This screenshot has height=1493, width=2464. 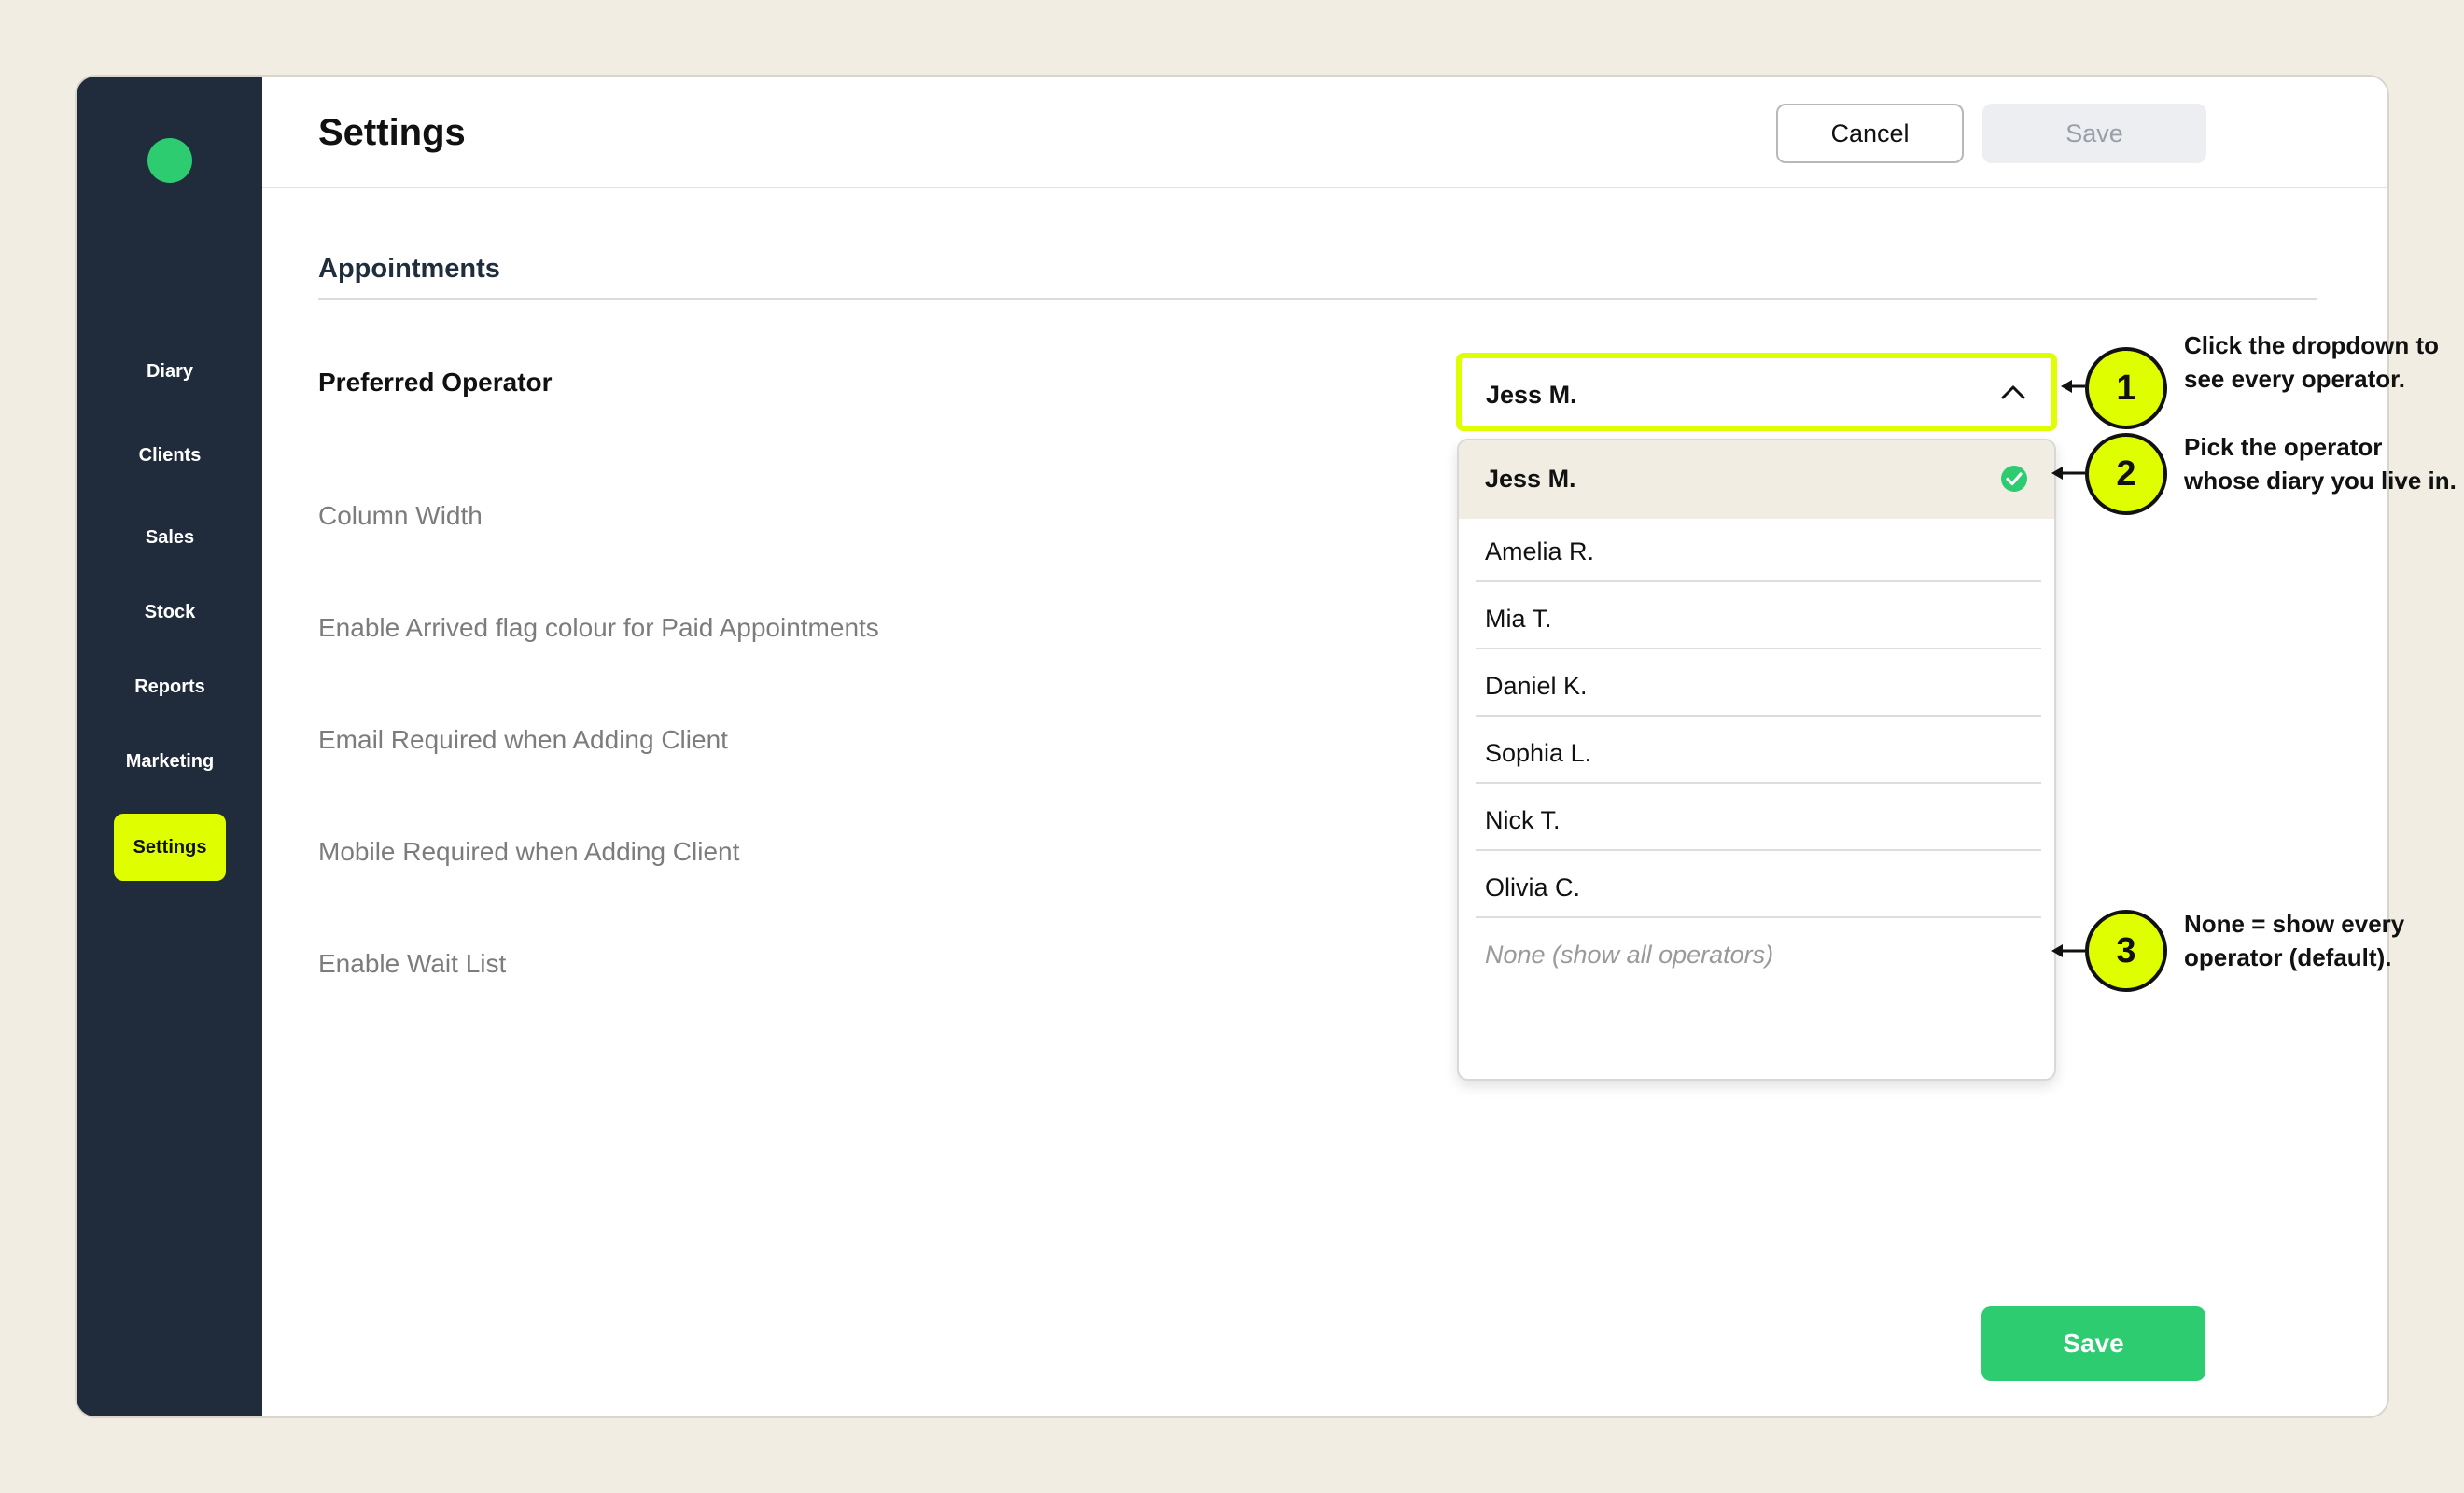 I want to click on chevron-up-icon, so click(x=2013, y=392).